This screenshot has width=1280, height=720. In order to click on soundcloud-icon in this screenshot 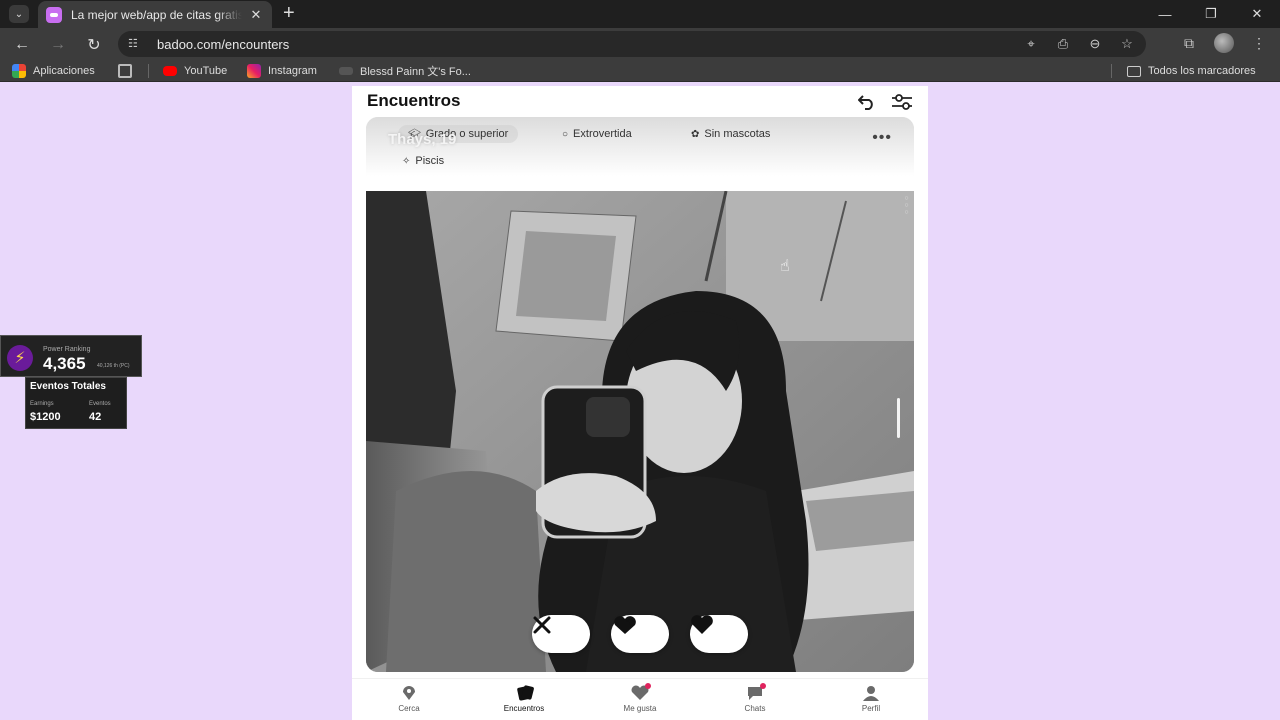, I will do `click(346, 71)`.